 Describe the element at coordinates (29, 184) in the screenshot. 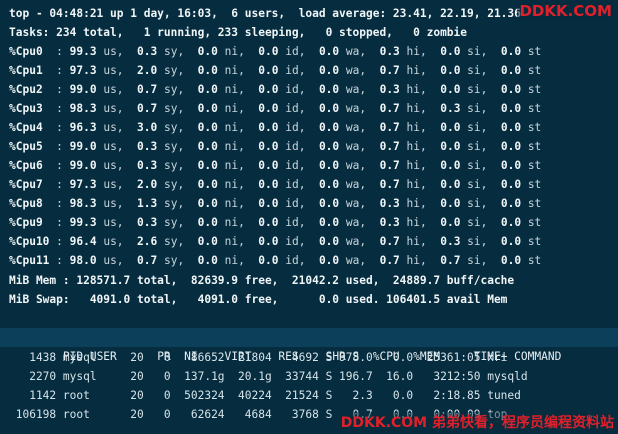

I see `cpu-label: %Cpu7` at that location.